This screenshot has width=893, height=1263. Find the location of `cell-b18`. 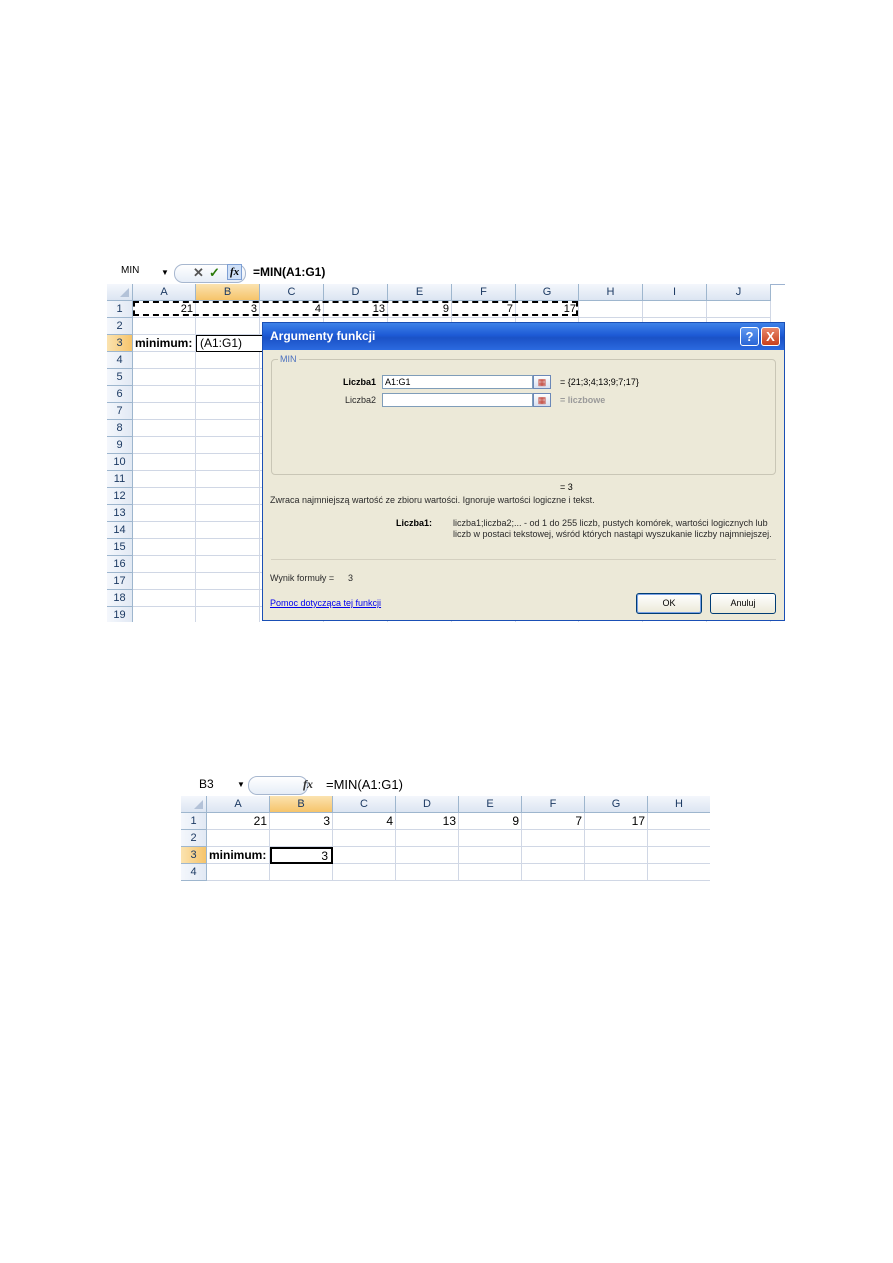

cell-b18 is located at coordinates (228, 598).